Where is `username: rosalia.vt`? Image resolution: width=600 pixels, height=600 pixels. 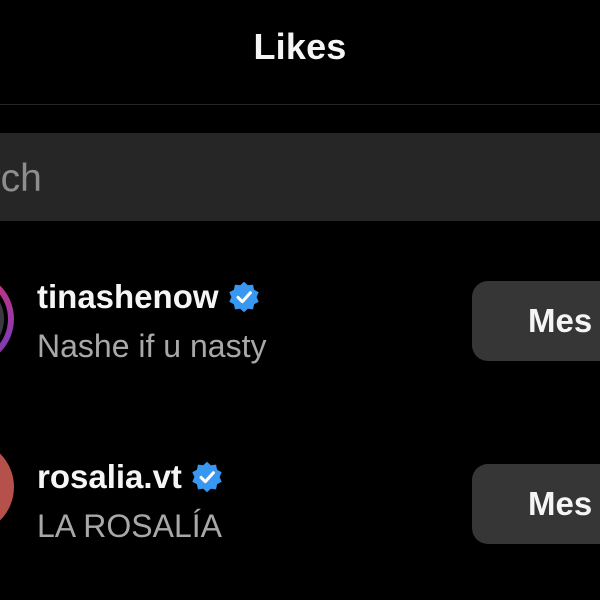
username: rosalia.vt is located at coordinates (109, 477).